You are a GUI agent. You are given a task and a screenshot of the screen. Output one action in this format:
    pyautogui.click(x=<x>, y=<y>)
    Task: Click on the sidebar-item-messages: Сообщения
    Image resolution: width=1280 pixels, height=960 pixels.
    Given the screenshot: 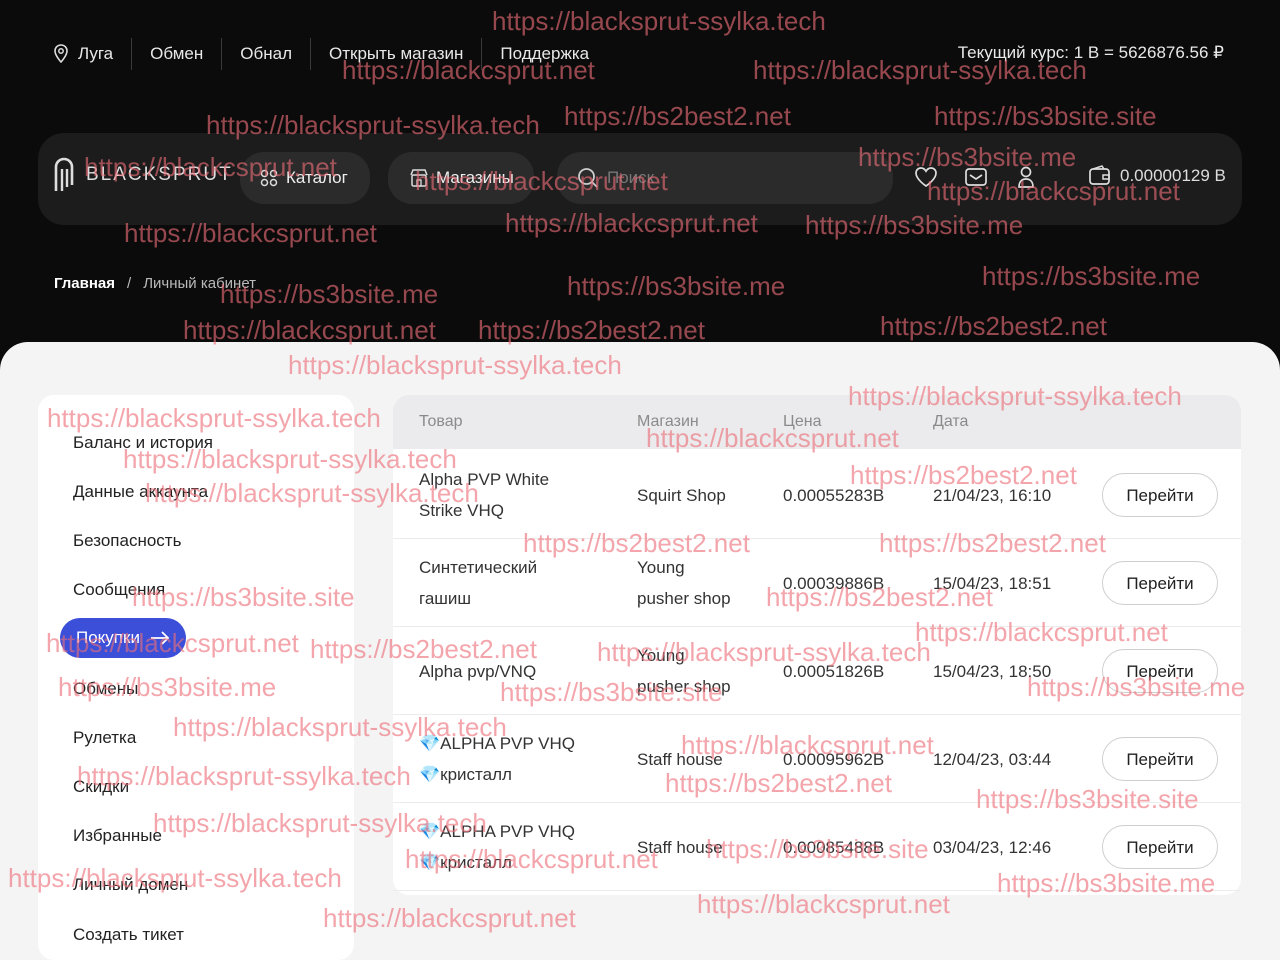 What is the action you would take?
    pyautogui.click(x=119, y=590)
    